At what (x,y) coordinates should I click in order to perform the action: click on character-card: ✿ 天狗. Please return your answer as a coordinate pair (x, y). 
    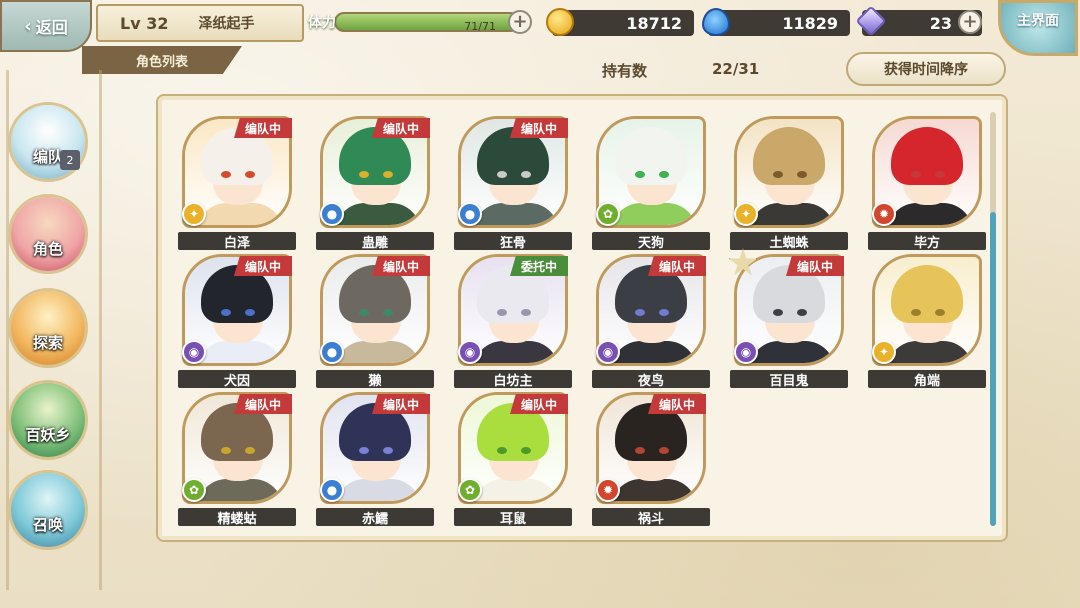
    Looking at the image, I should click on (653, 184).